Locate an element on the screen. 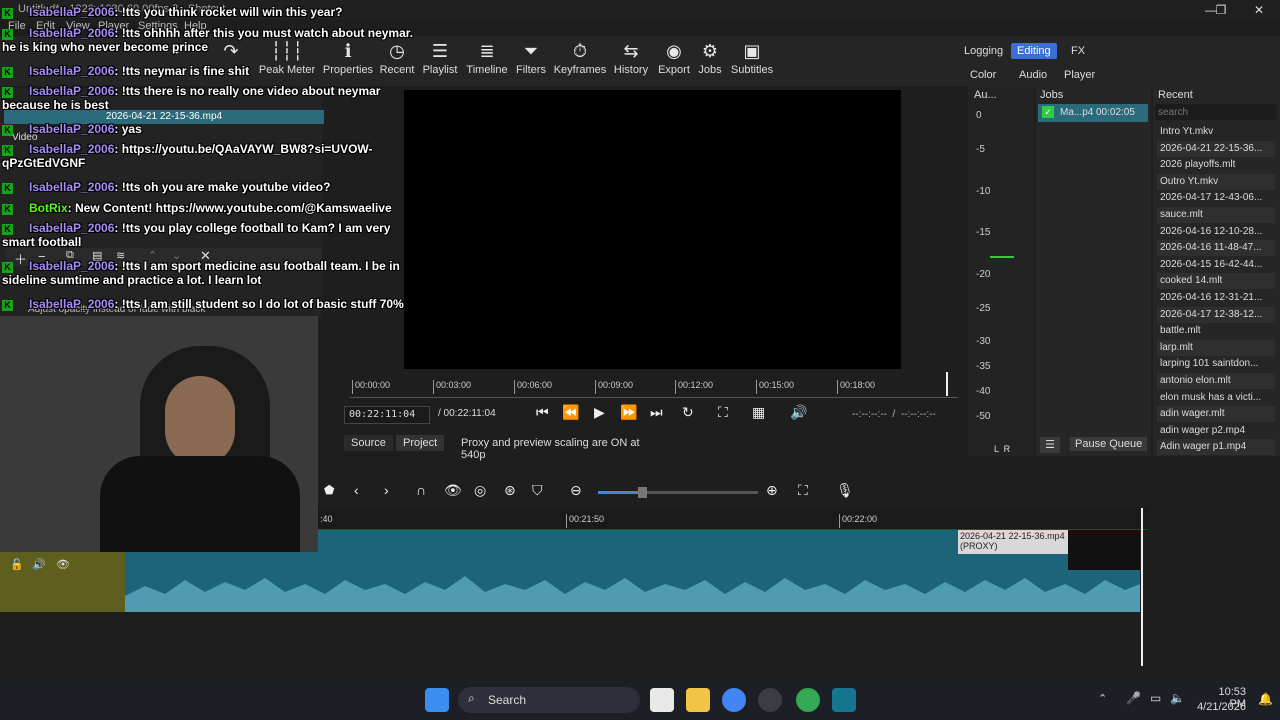 Image resolution: width=1280 pixels, height=720 pixels. fast-forward-icon: ⏩ is located at coordinates (628, 412).